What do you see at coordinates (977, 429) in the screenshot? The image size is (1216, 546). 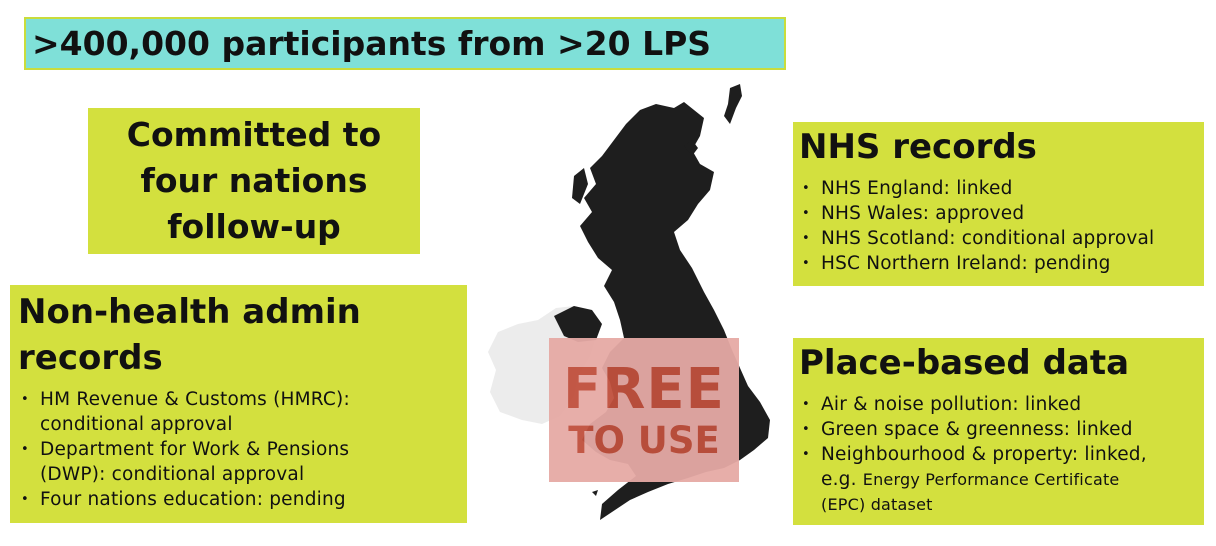 I see `list-item-text: Green space & greenness: linked` at bounding box center [977, 429].